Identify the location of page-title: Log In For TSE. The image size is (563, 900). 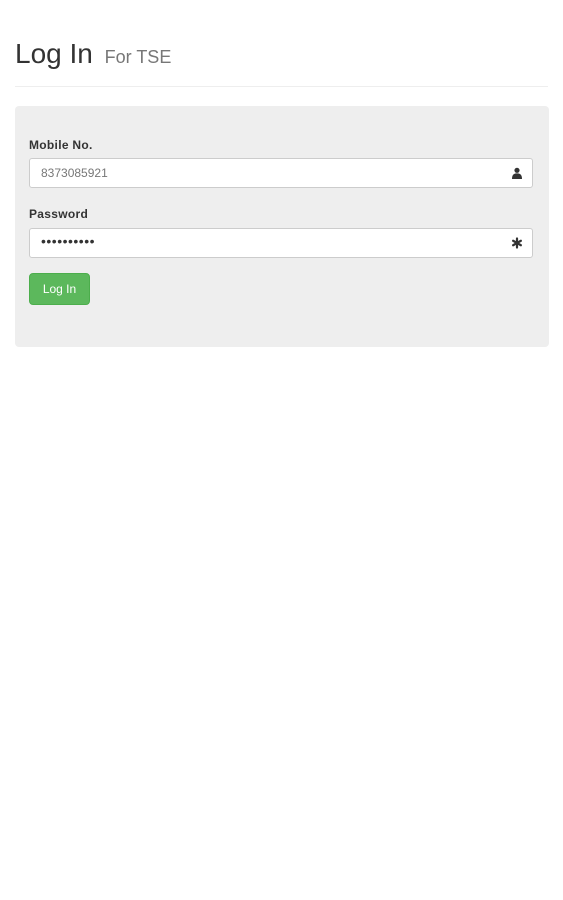
(93, 55).